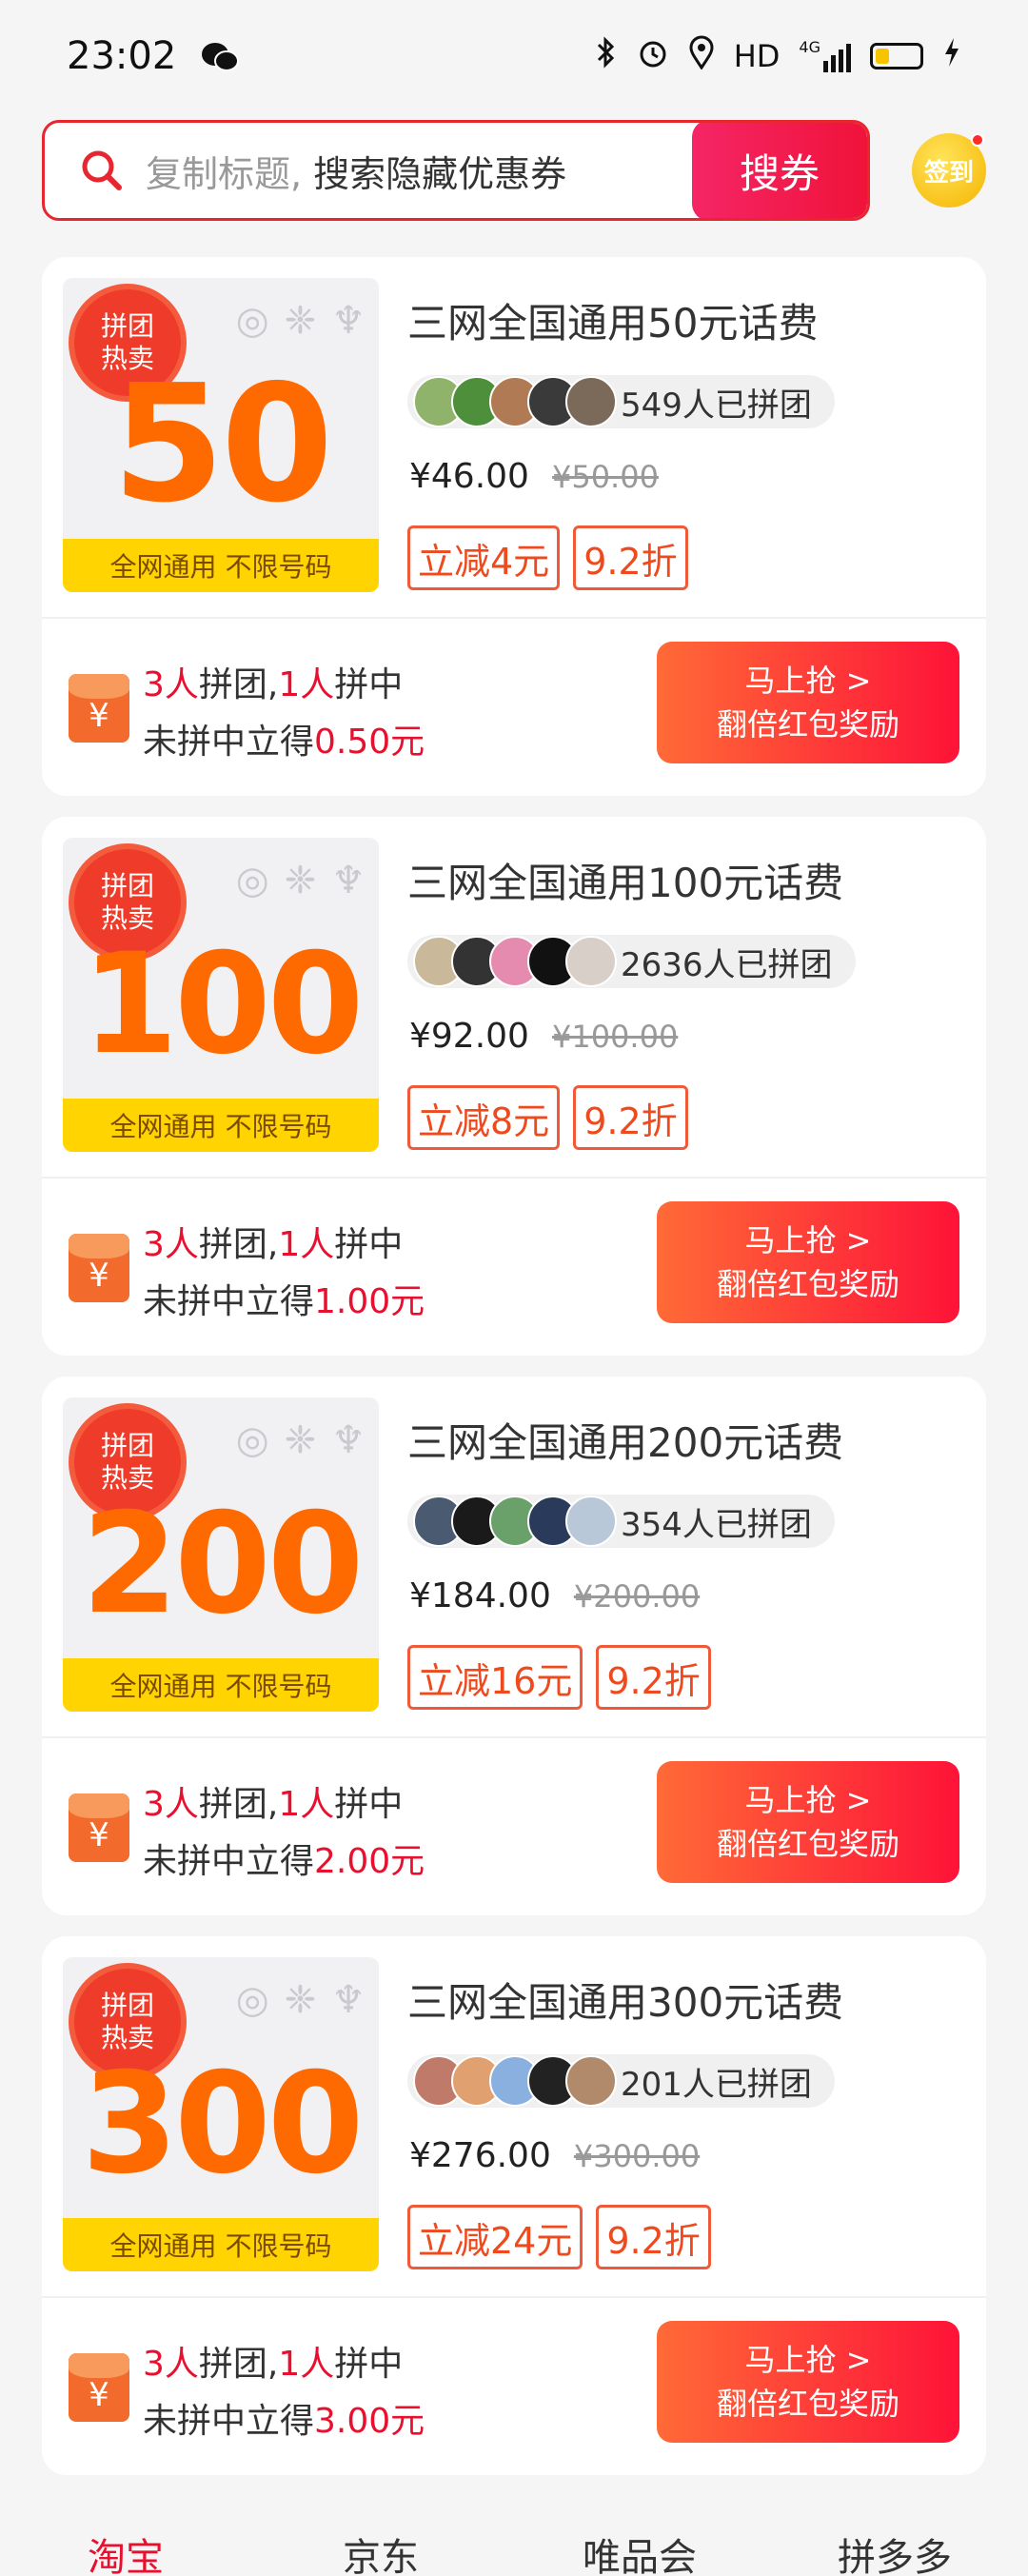 The height and width of the screenshot is (2576, 1028). I want to click on tab-jd: 京东, so click(381, 2551).